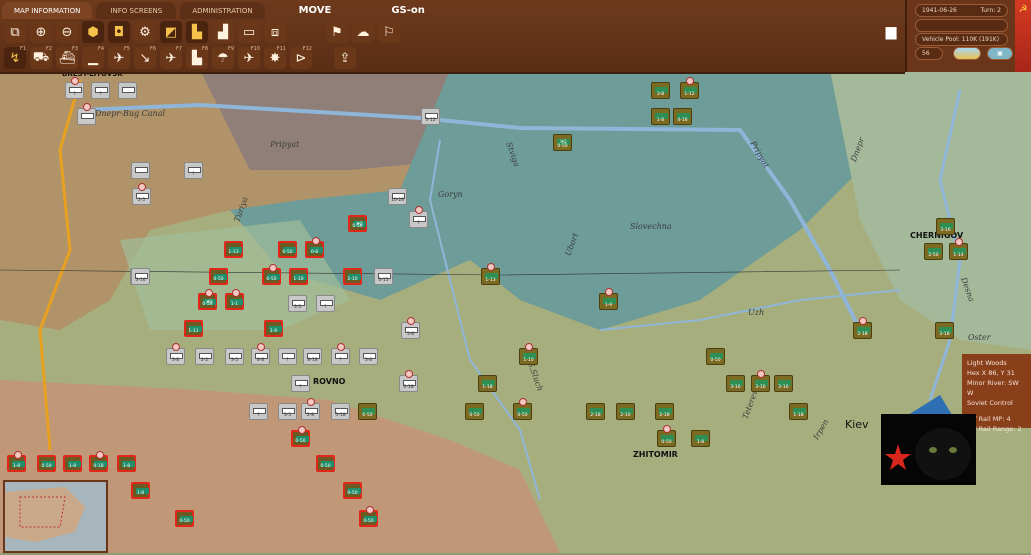 Image resolution: width=1031 pixels, height=555 pixels. What do you see at coordinates (689, 88) in the screenshot?
I see `axis-unit-counter: 1-12` at bounding box center [689, 88].